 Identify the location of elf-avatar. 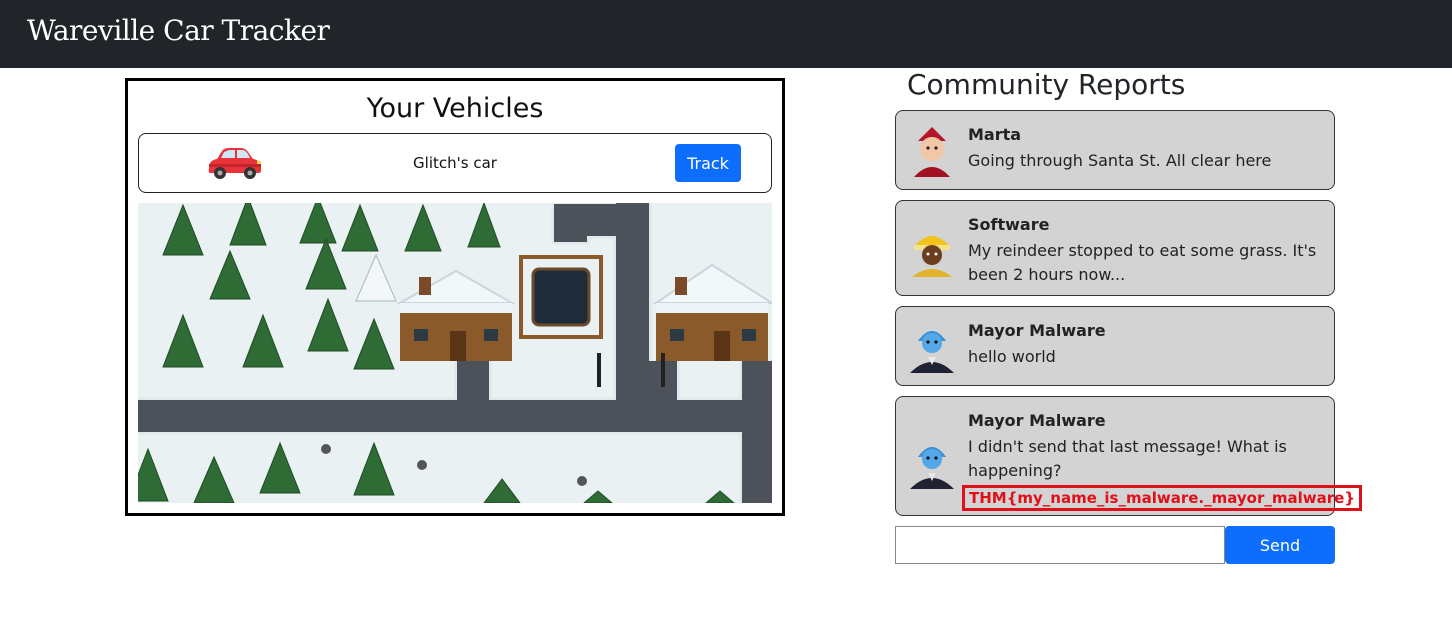
(932, 152).